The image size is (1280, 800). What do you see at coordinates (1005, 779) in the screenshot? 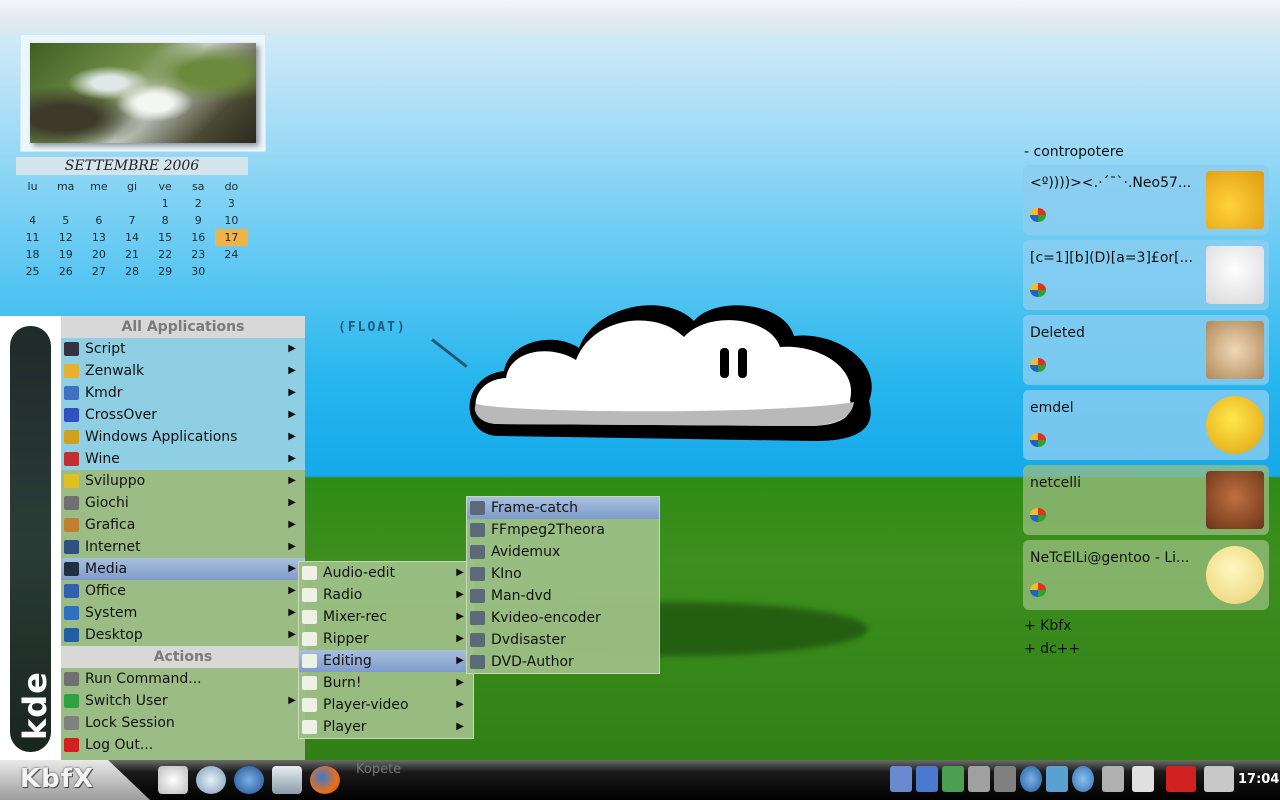
I see `connection-tray-icon` at bounding box center [1005, 779].